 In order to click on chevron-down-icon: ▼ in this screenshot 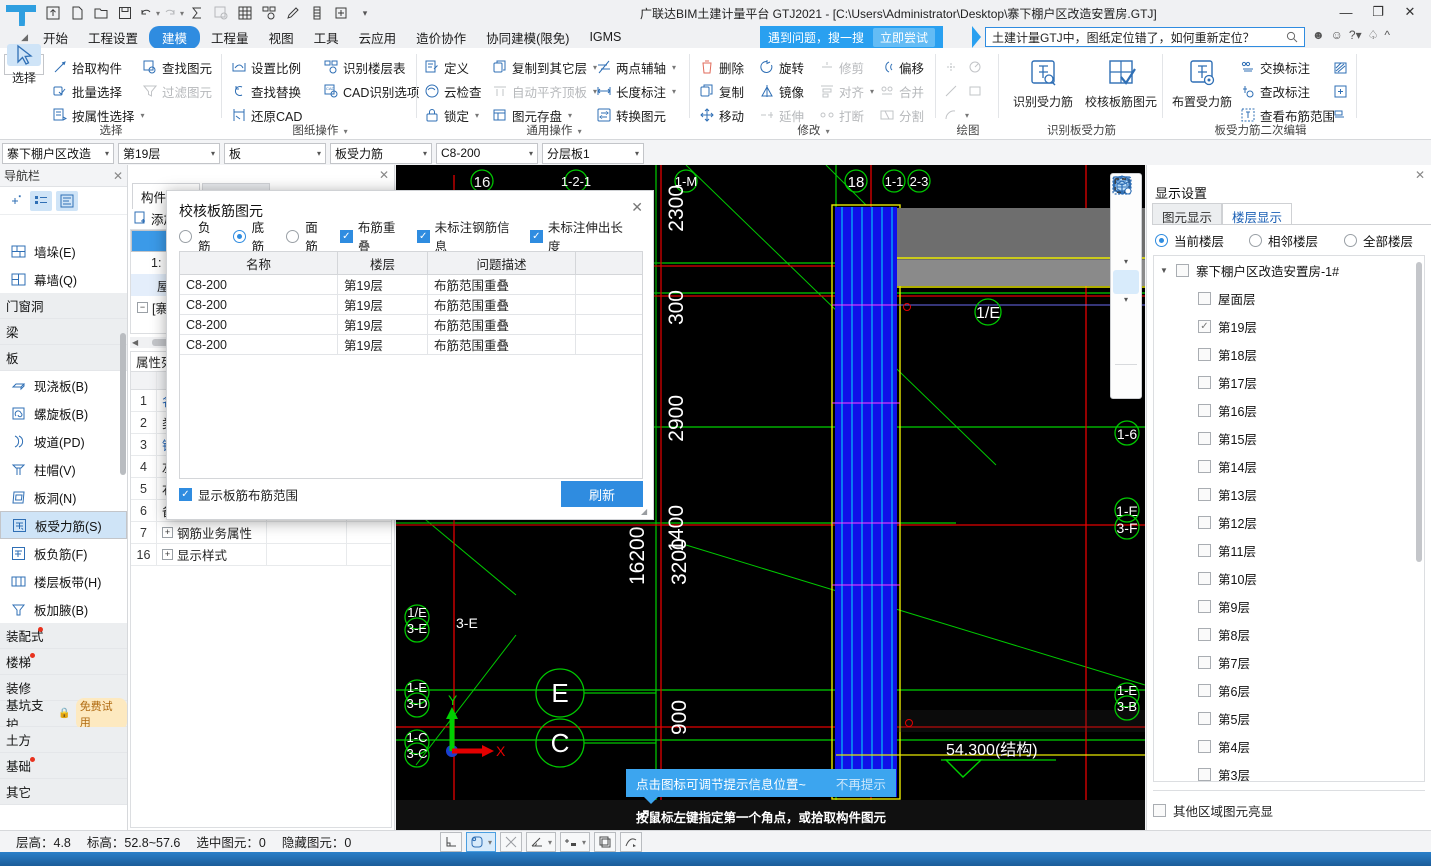, I will do `click(1164, 270)`.